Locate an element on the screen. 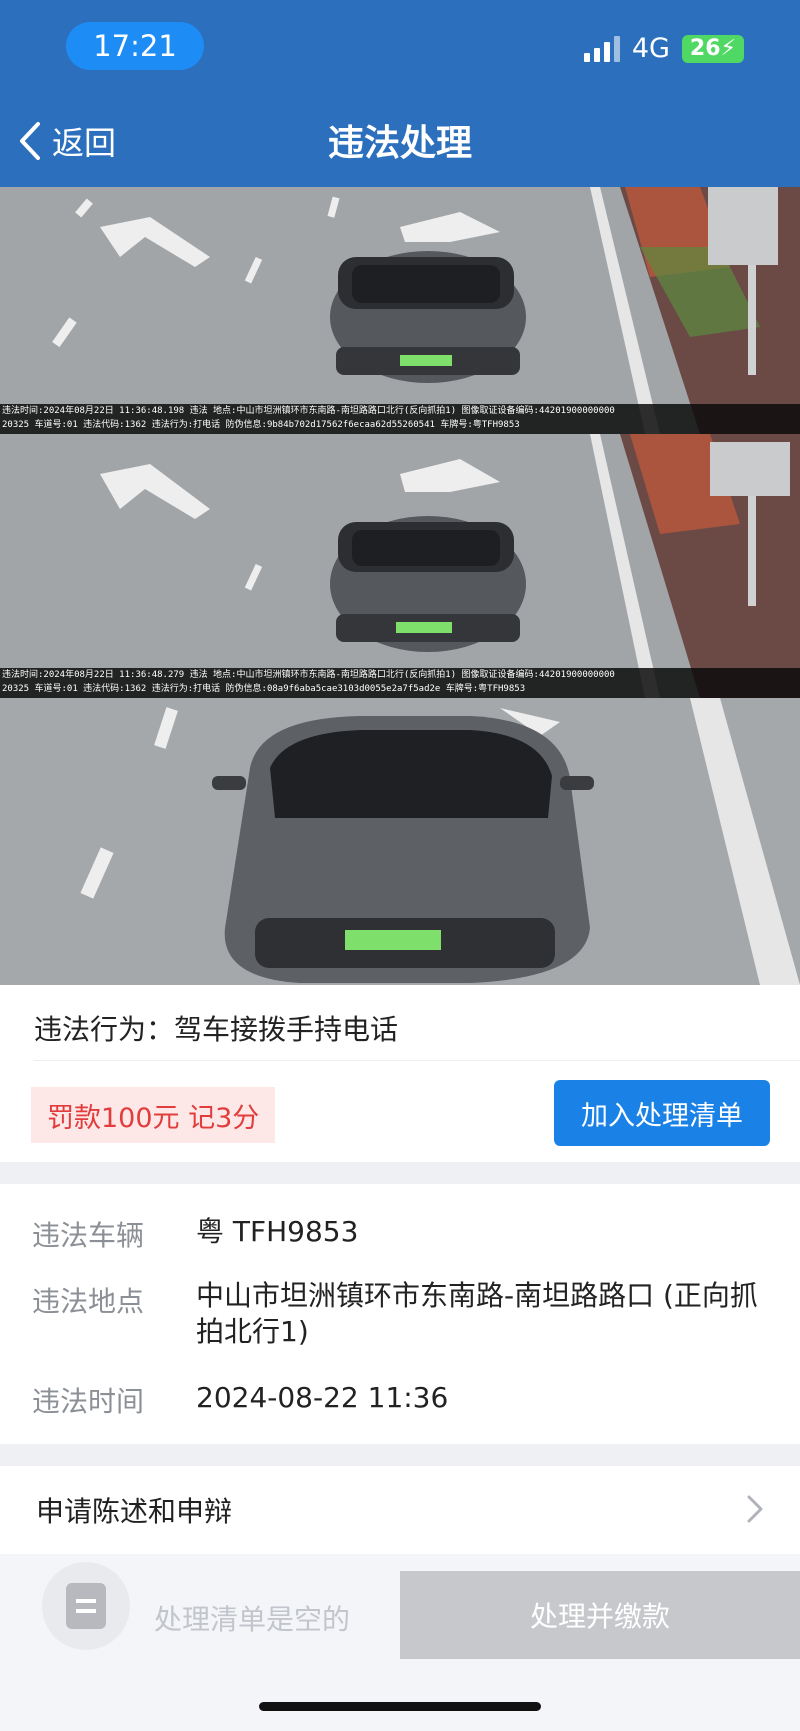  home-indicator is located at coordinates (400, 1706).